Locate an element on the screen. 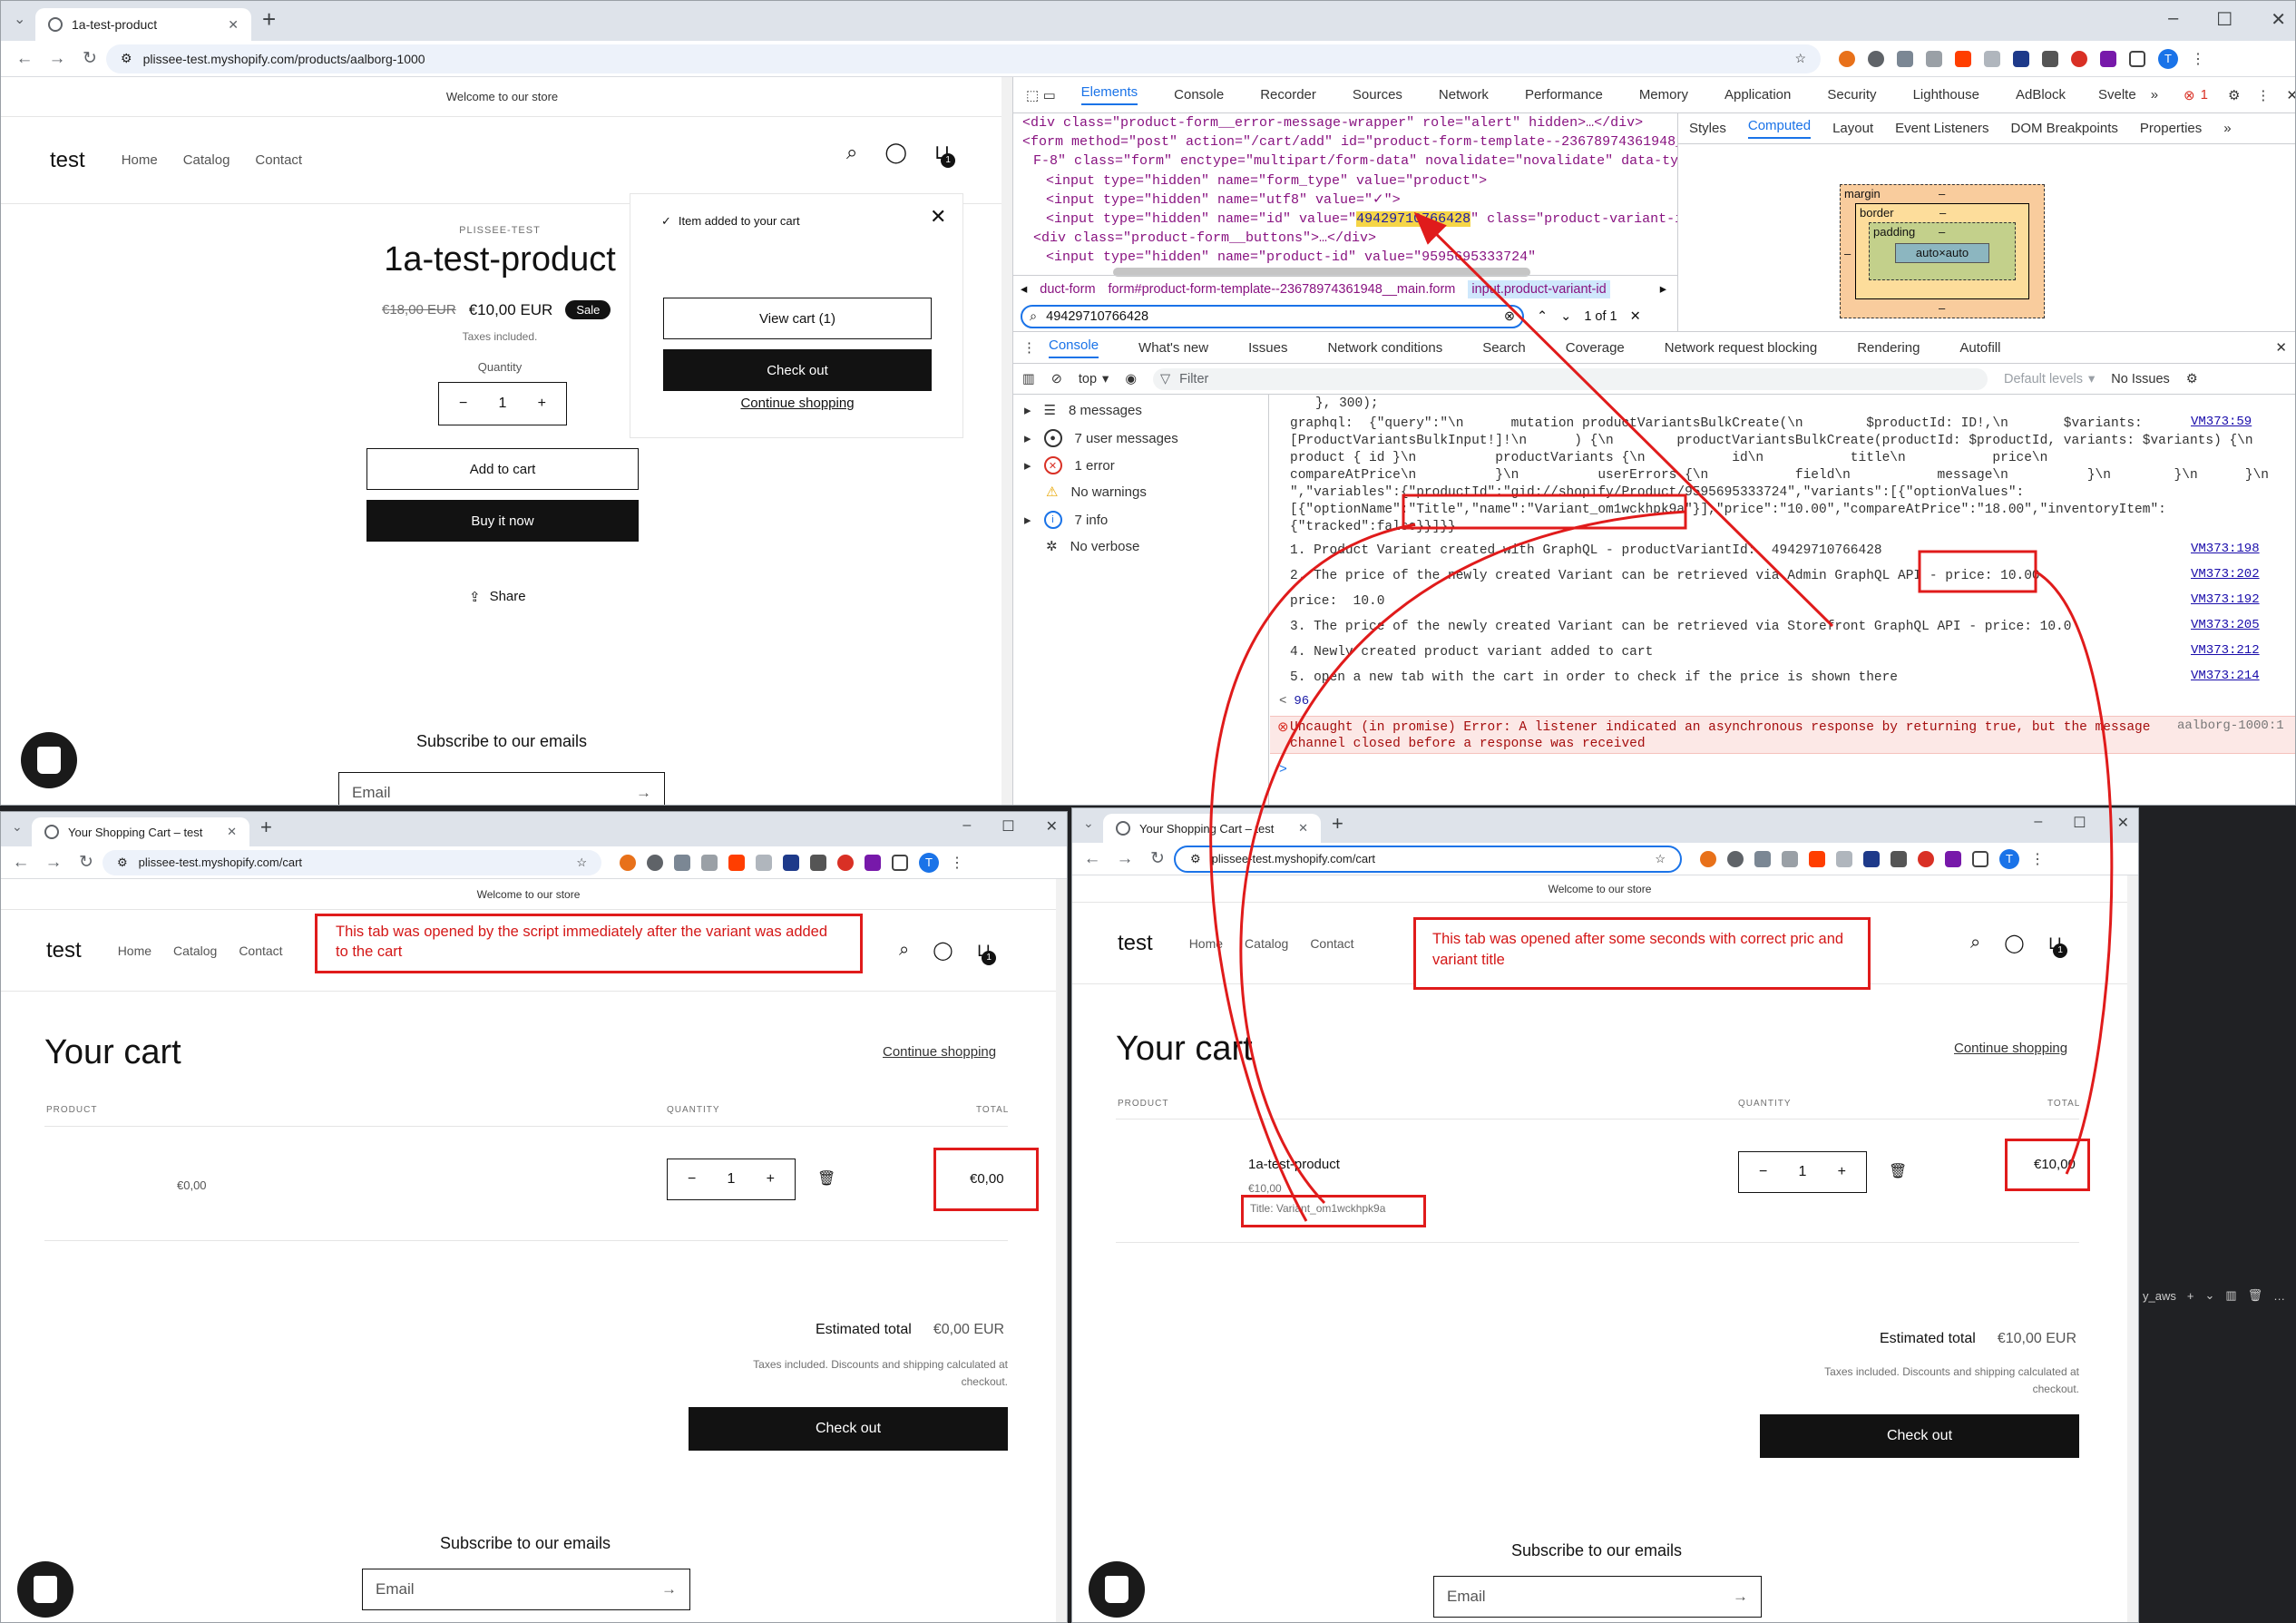  shopify-badge-icon is located at coordinates (1117, 1590).